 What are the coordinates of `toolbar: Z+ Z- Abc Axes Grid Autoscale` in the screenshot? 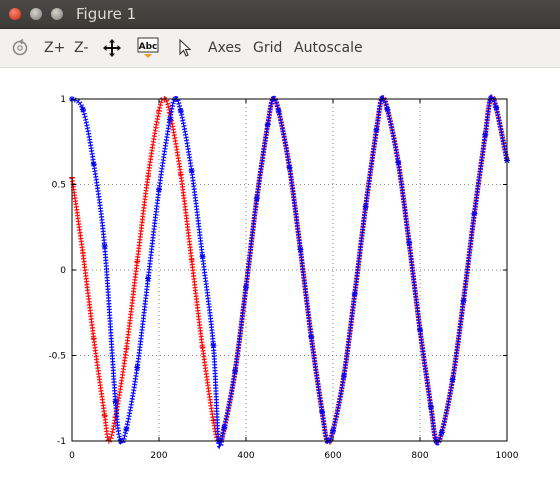 It's located at (280, 48).